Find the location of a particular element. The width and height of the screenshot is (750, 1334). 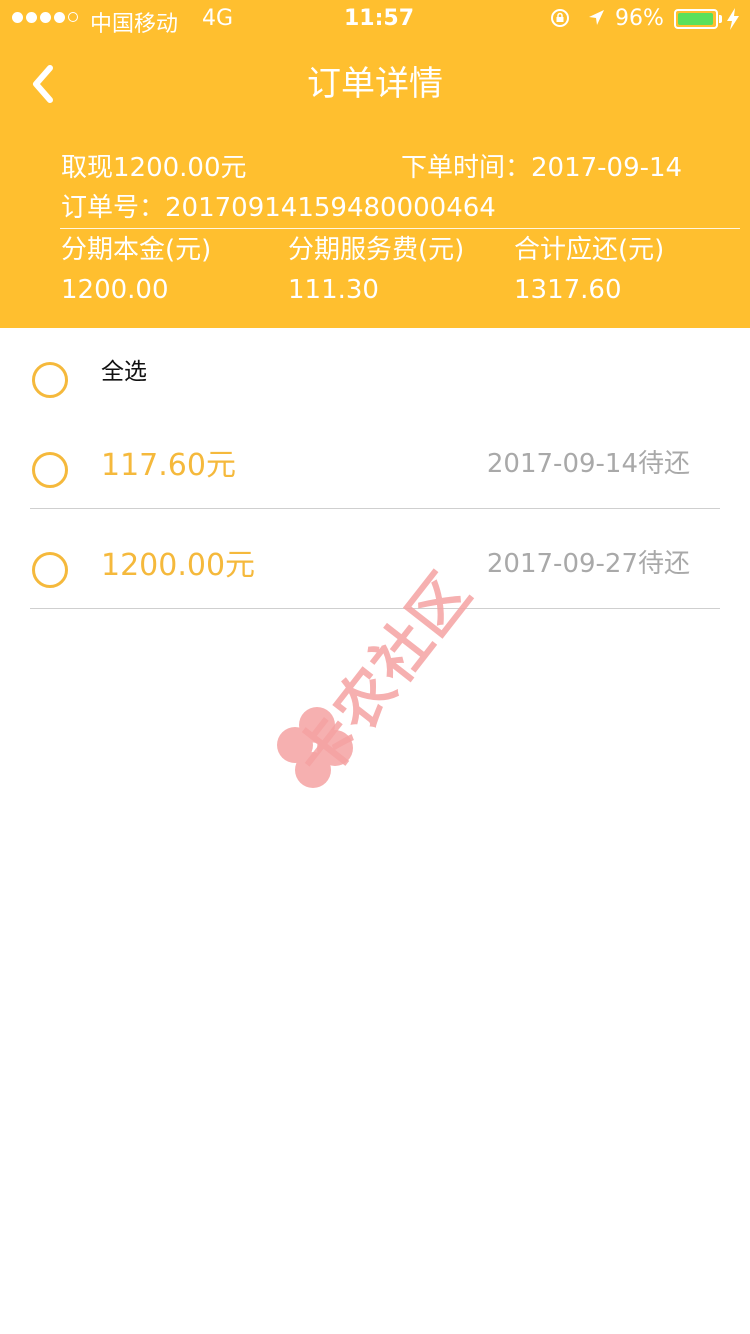

signal-strength-icon is located at coordinates (45, 20).